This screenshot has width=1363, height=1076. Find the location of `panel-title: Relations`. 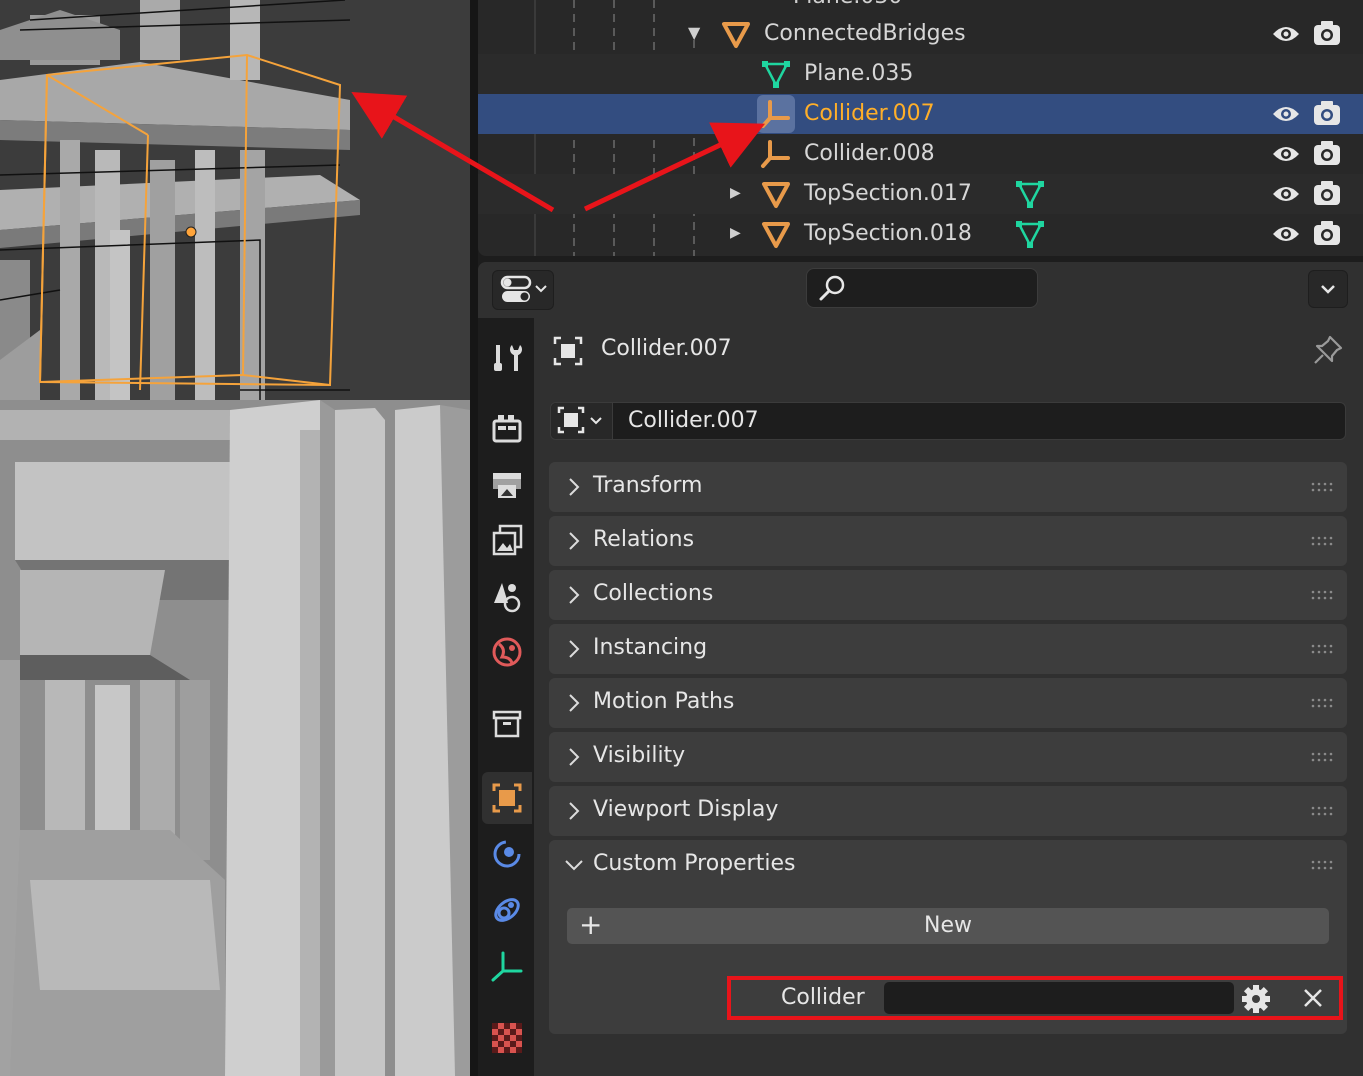

panel-title: Relations is located at coordinates (644, 539).